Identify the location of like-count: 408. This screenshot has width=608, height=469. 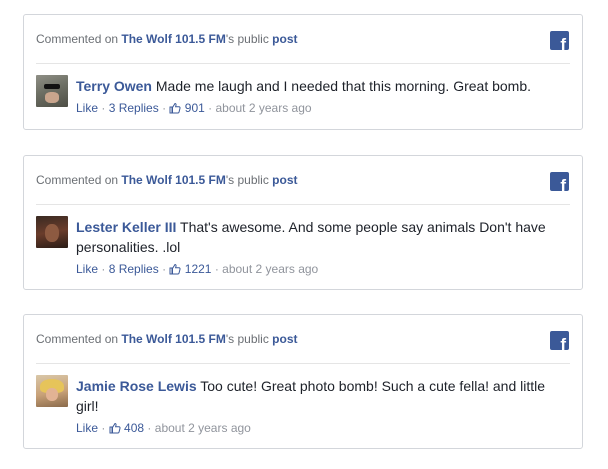
(128, 428).